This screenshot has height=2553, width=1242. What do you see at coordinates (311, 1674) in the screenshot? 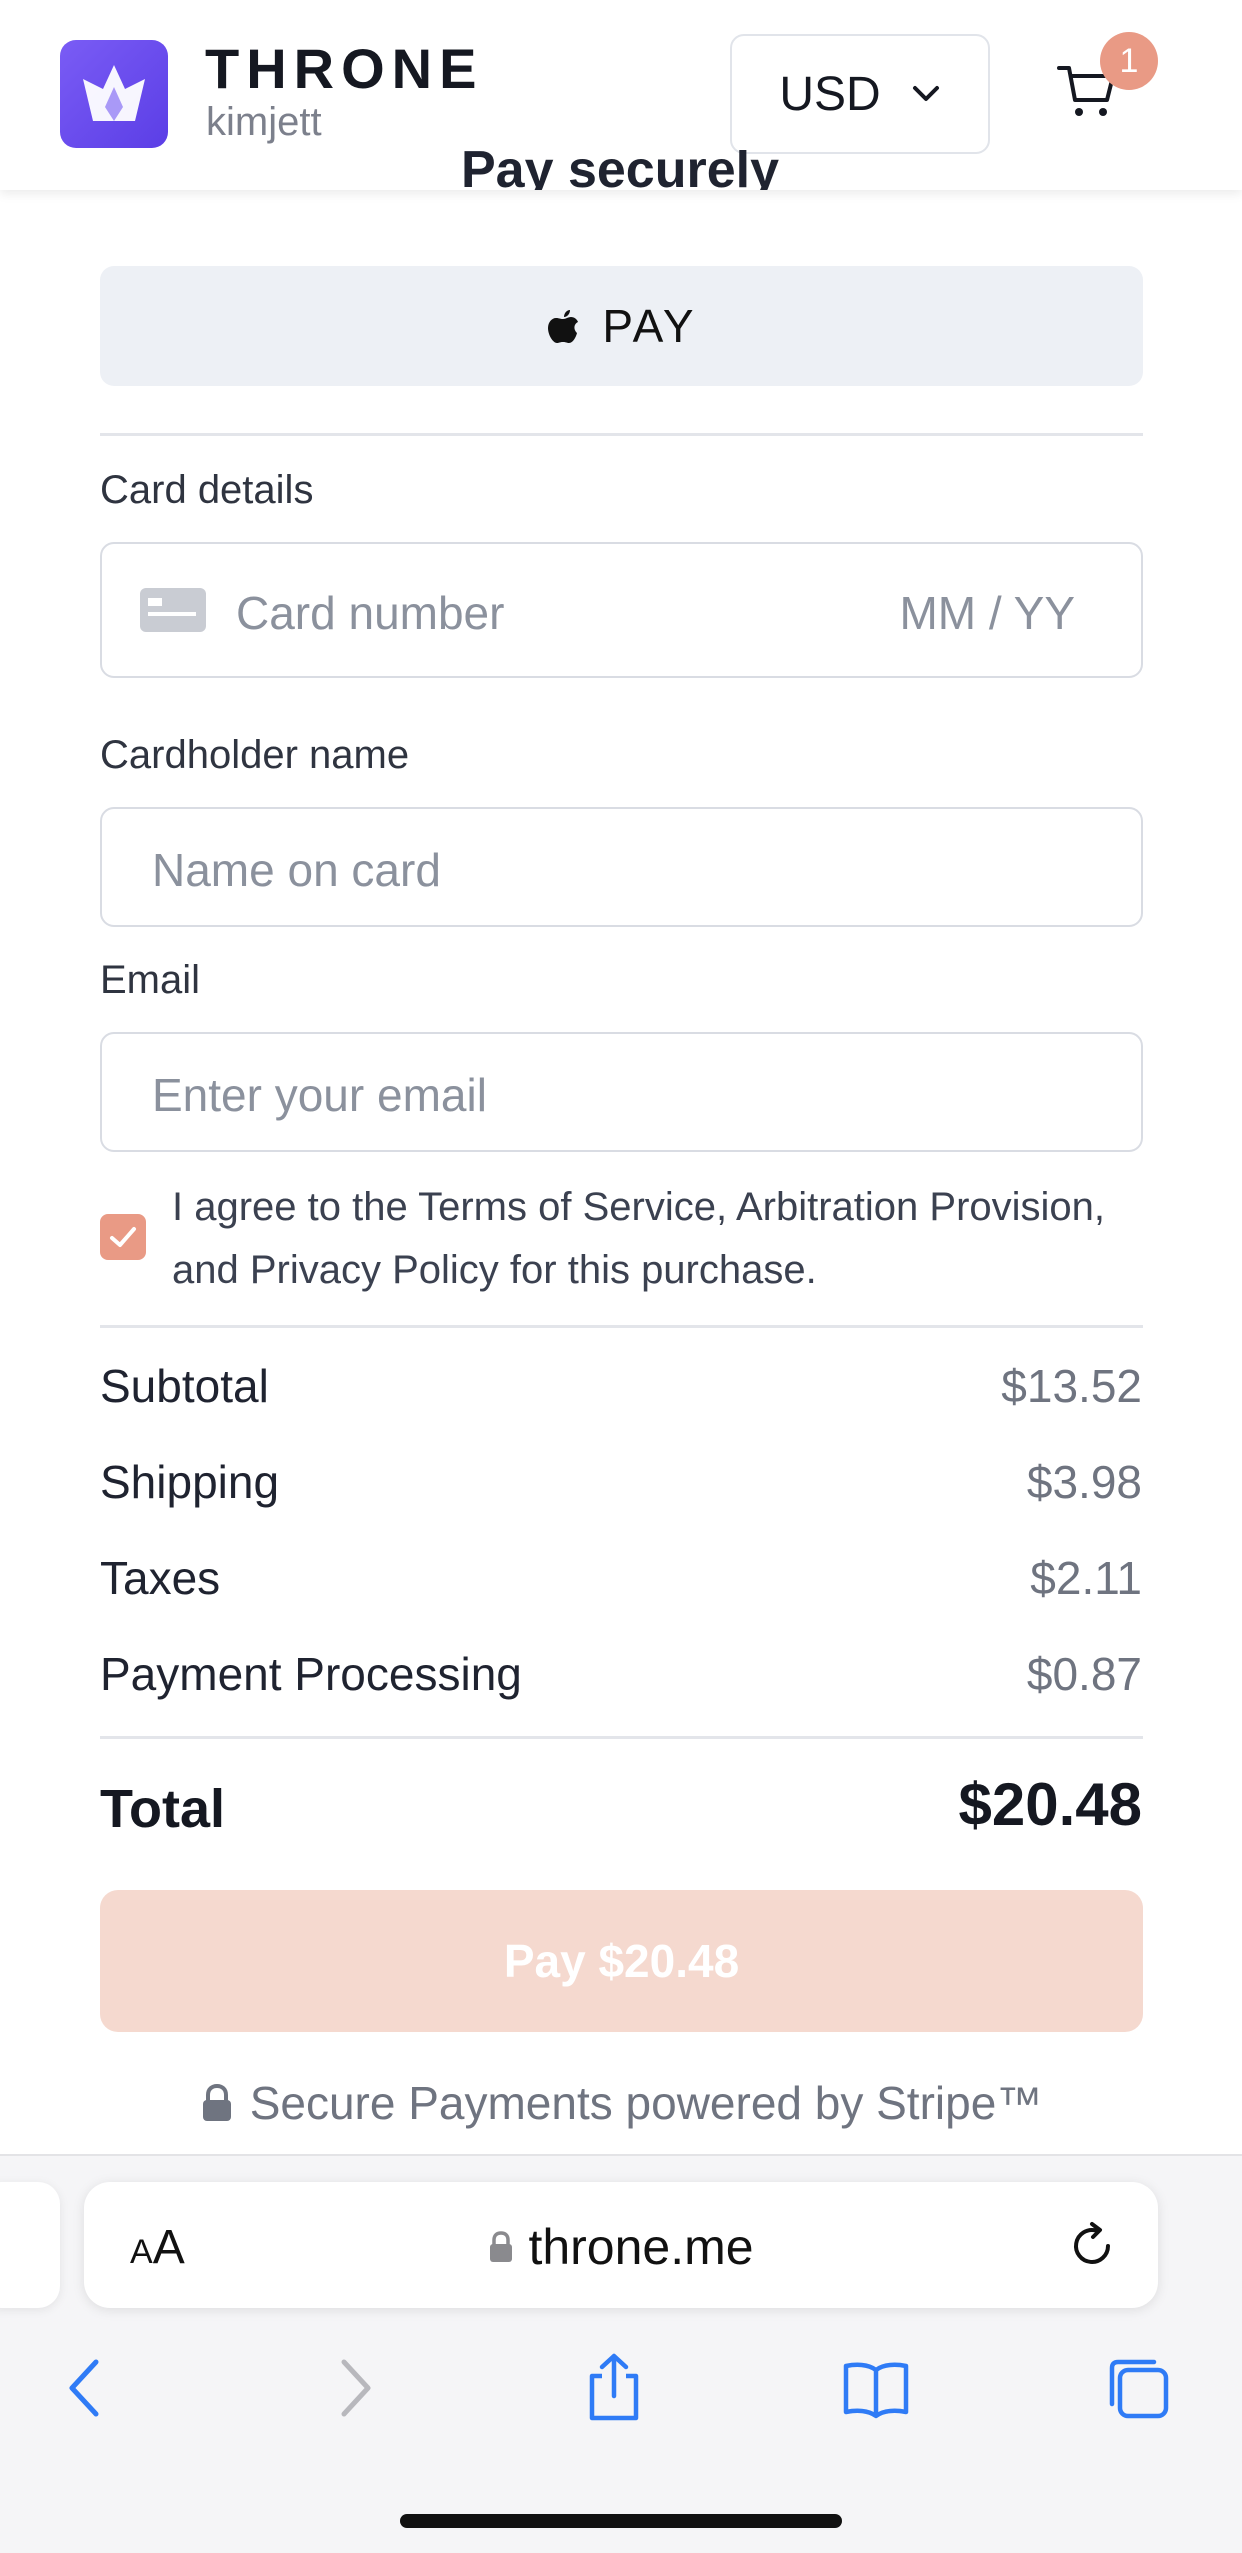
I see `payment-processing-label: Payment Processing` at bounding box center [311, 1674].